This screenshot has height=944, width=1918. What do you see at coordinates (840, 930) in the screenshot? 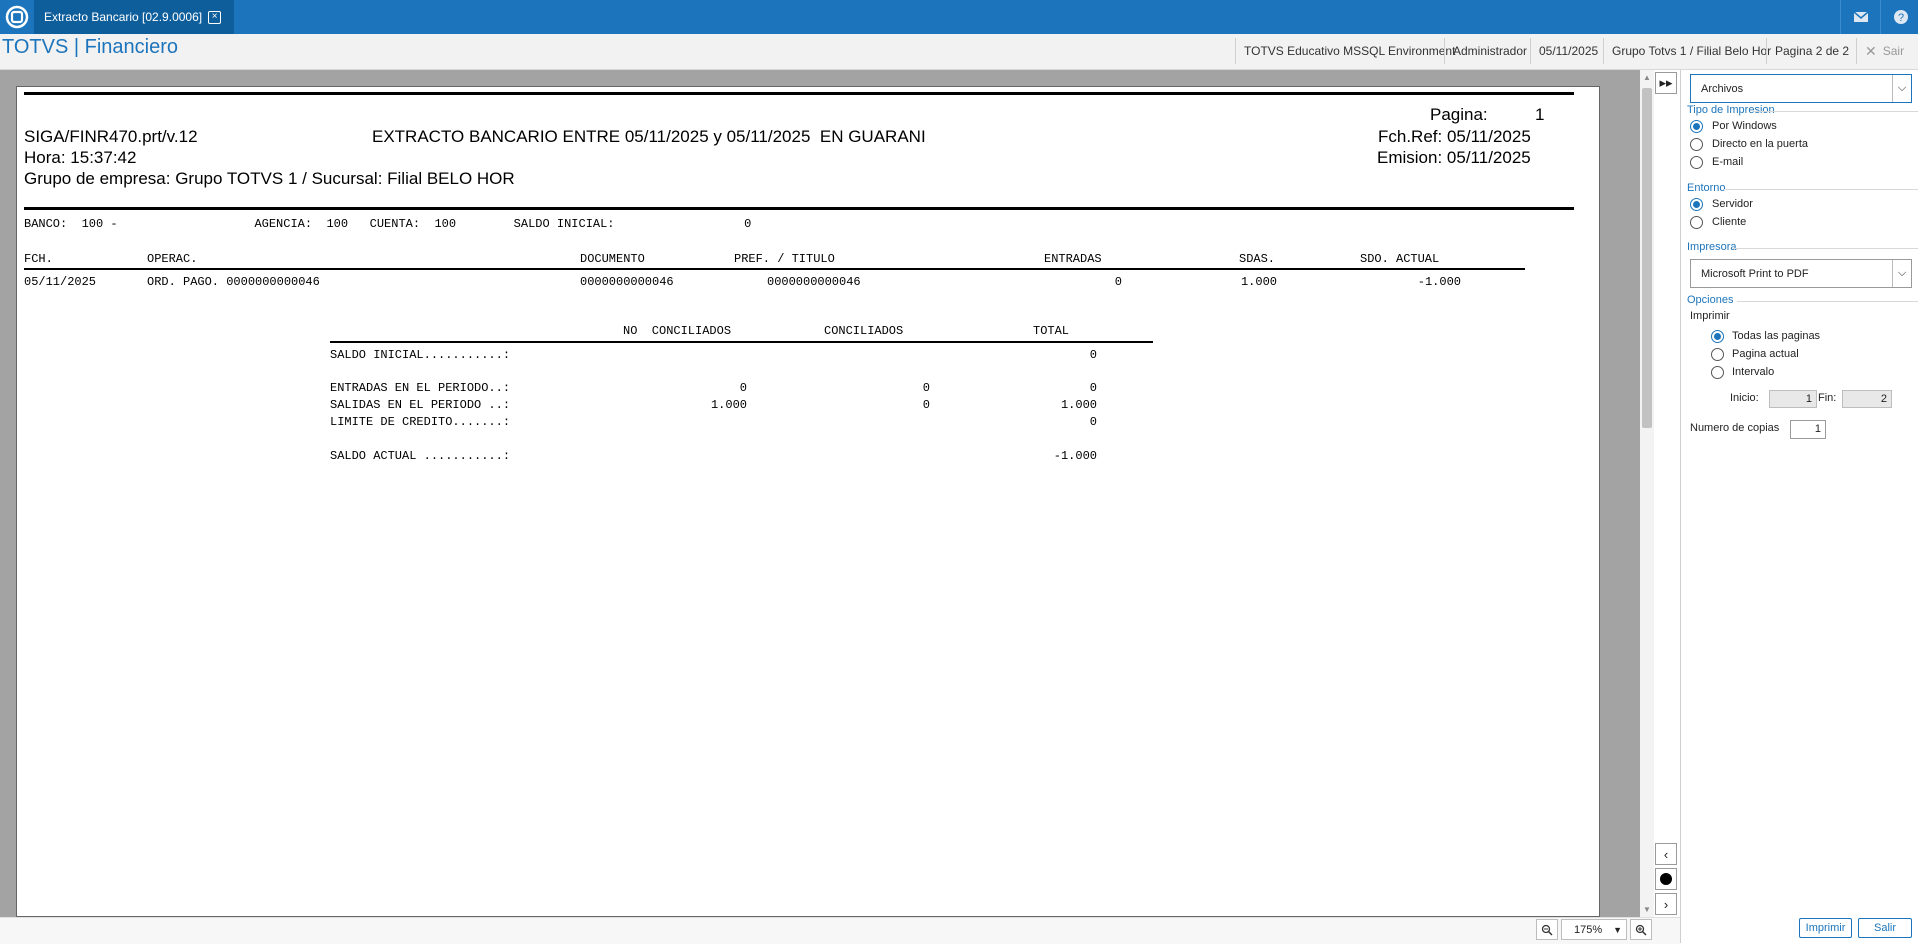
I see `zoom-bar` at bounding box center [840, 930].